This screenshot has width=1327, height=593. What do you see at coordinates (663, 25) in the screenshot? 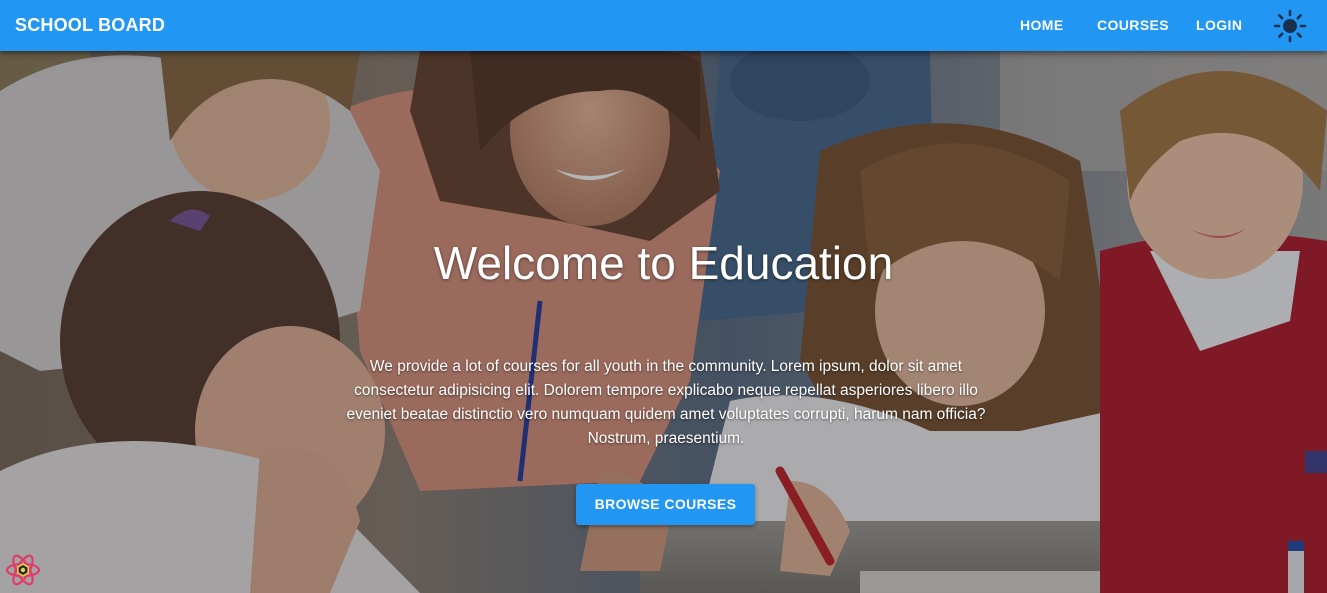
I see `top-app-bar: SCHOOL BOARD HOME COURSES LOGIN` at bounding box center [663, 25].